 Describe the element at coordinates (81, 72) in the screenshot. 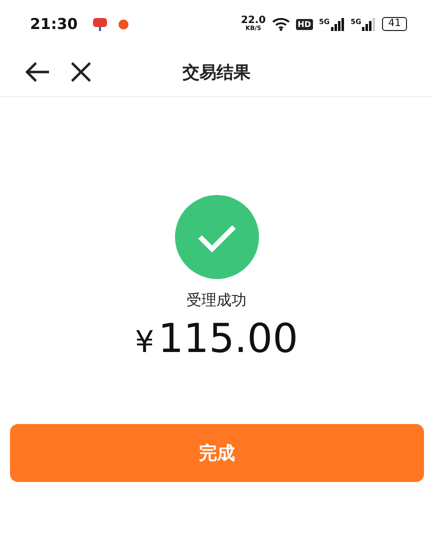

I see `close-icon` at that location.